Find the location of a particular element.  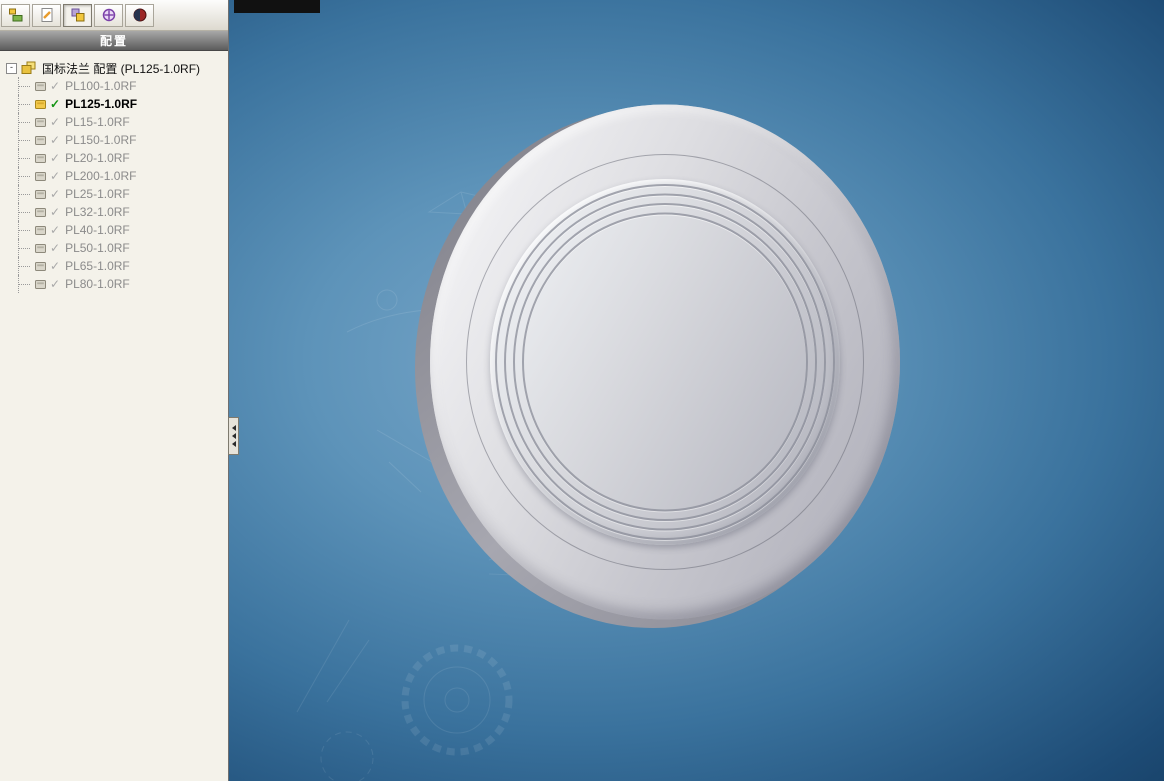

config-tree-item: ✓ PL65-1.0RF is located at coordinates (123, 266).